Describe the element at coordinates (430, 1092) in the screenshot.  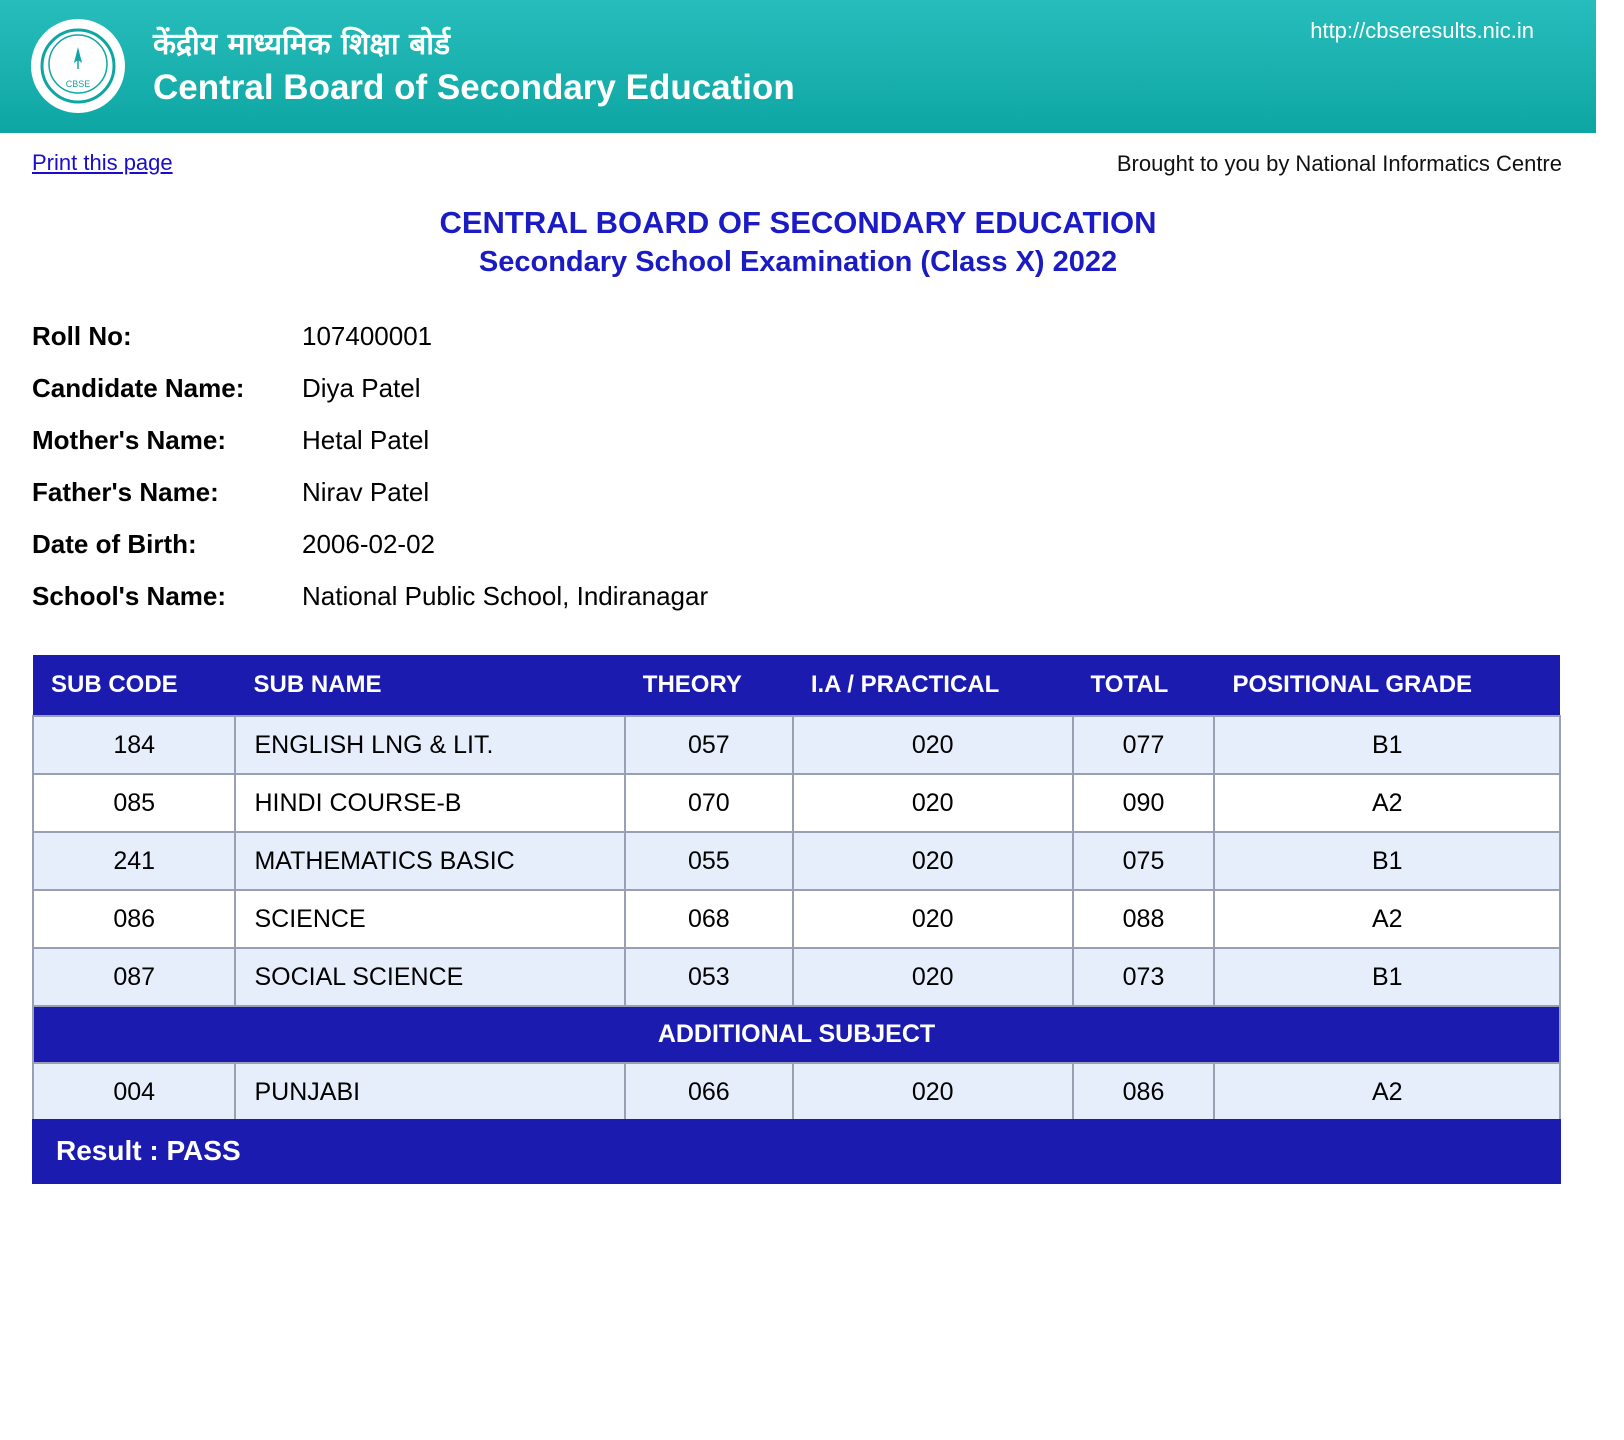
I see `sub-name-cell: PUNJABI` at that location.